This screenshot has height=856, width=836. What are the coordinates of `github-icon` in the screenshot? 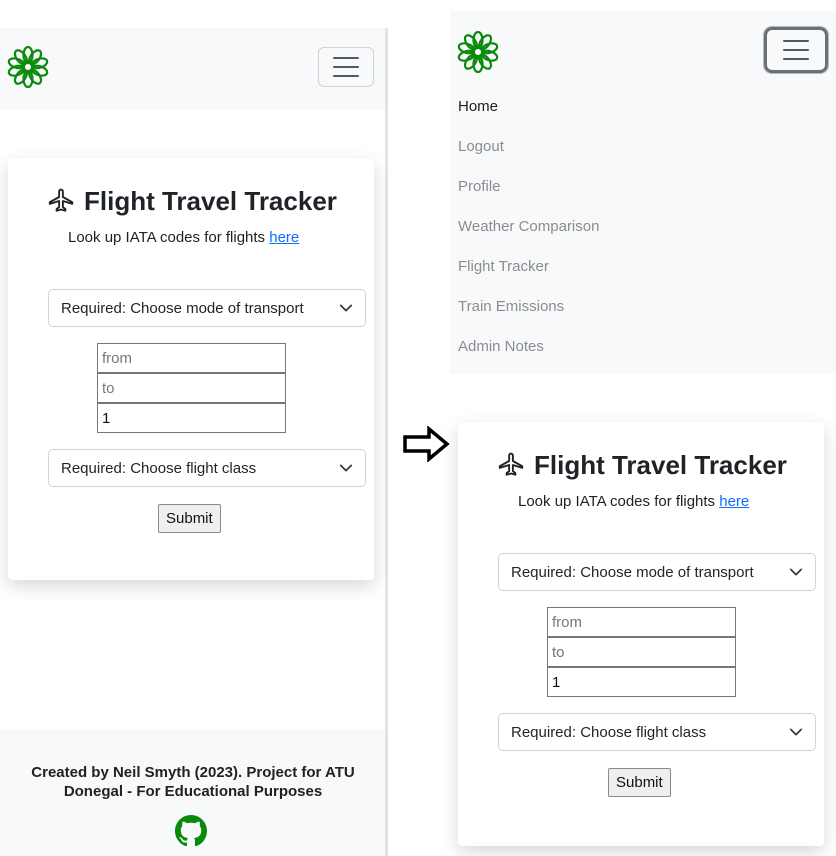 It's located at (191, 831).